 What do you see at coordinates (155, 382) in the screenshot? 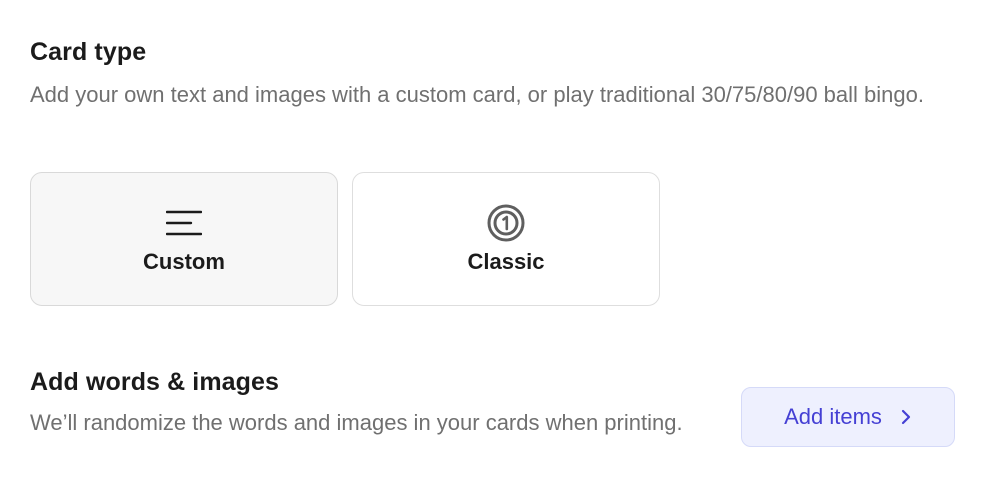
I see `words-images-title: Add words & images` at bounding box center [155, 382].